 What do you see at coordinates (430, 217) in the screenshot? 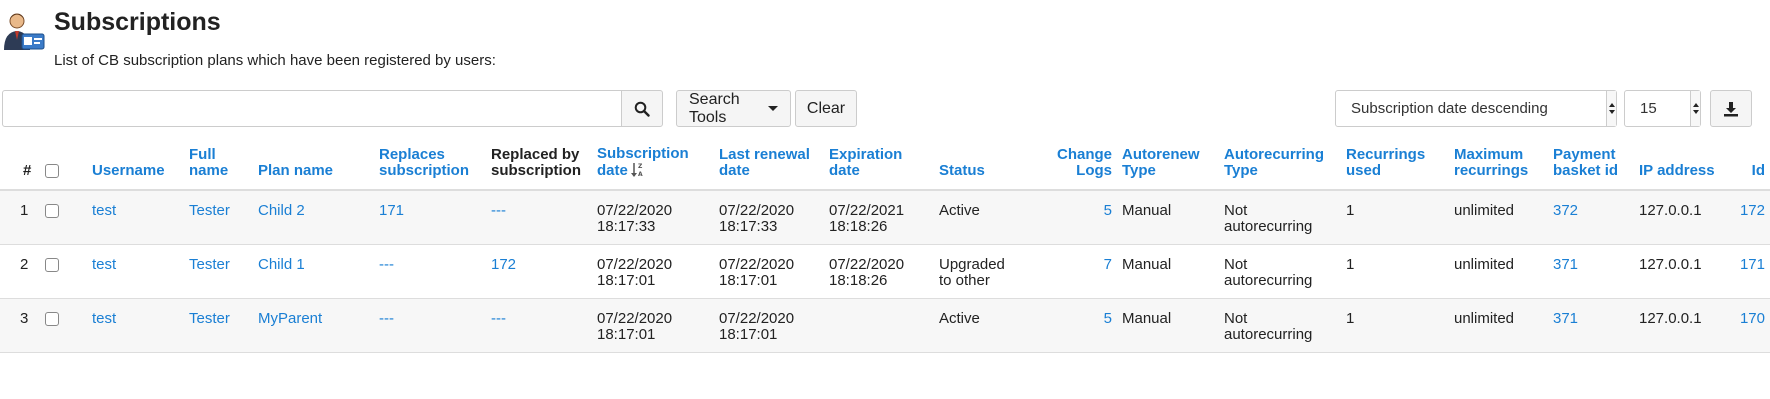
I see `replaces-link: 171` at bounding box center [430, 217].